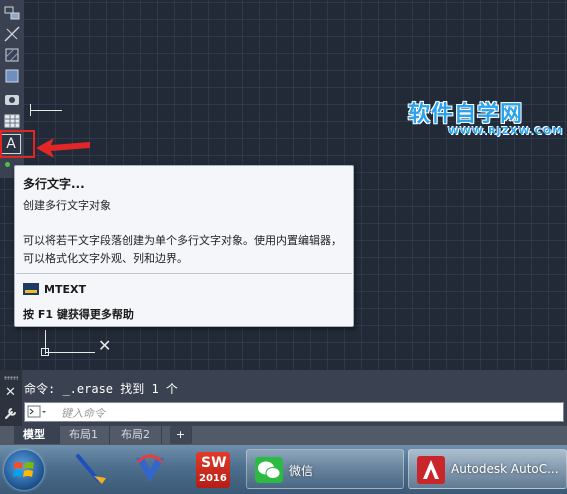 The width and height of the screenshot is (567, 494). I want to click on red-arrow-icon, so click(63, 148).